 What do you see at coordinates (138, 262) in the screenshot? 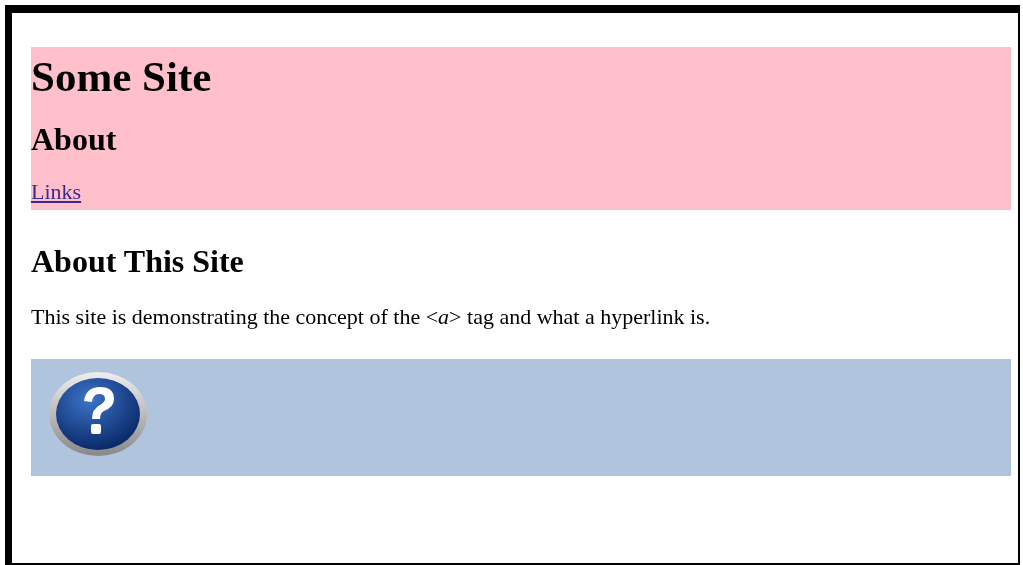
I see `page-heading: About This Site` at bounding box center [138, 262].